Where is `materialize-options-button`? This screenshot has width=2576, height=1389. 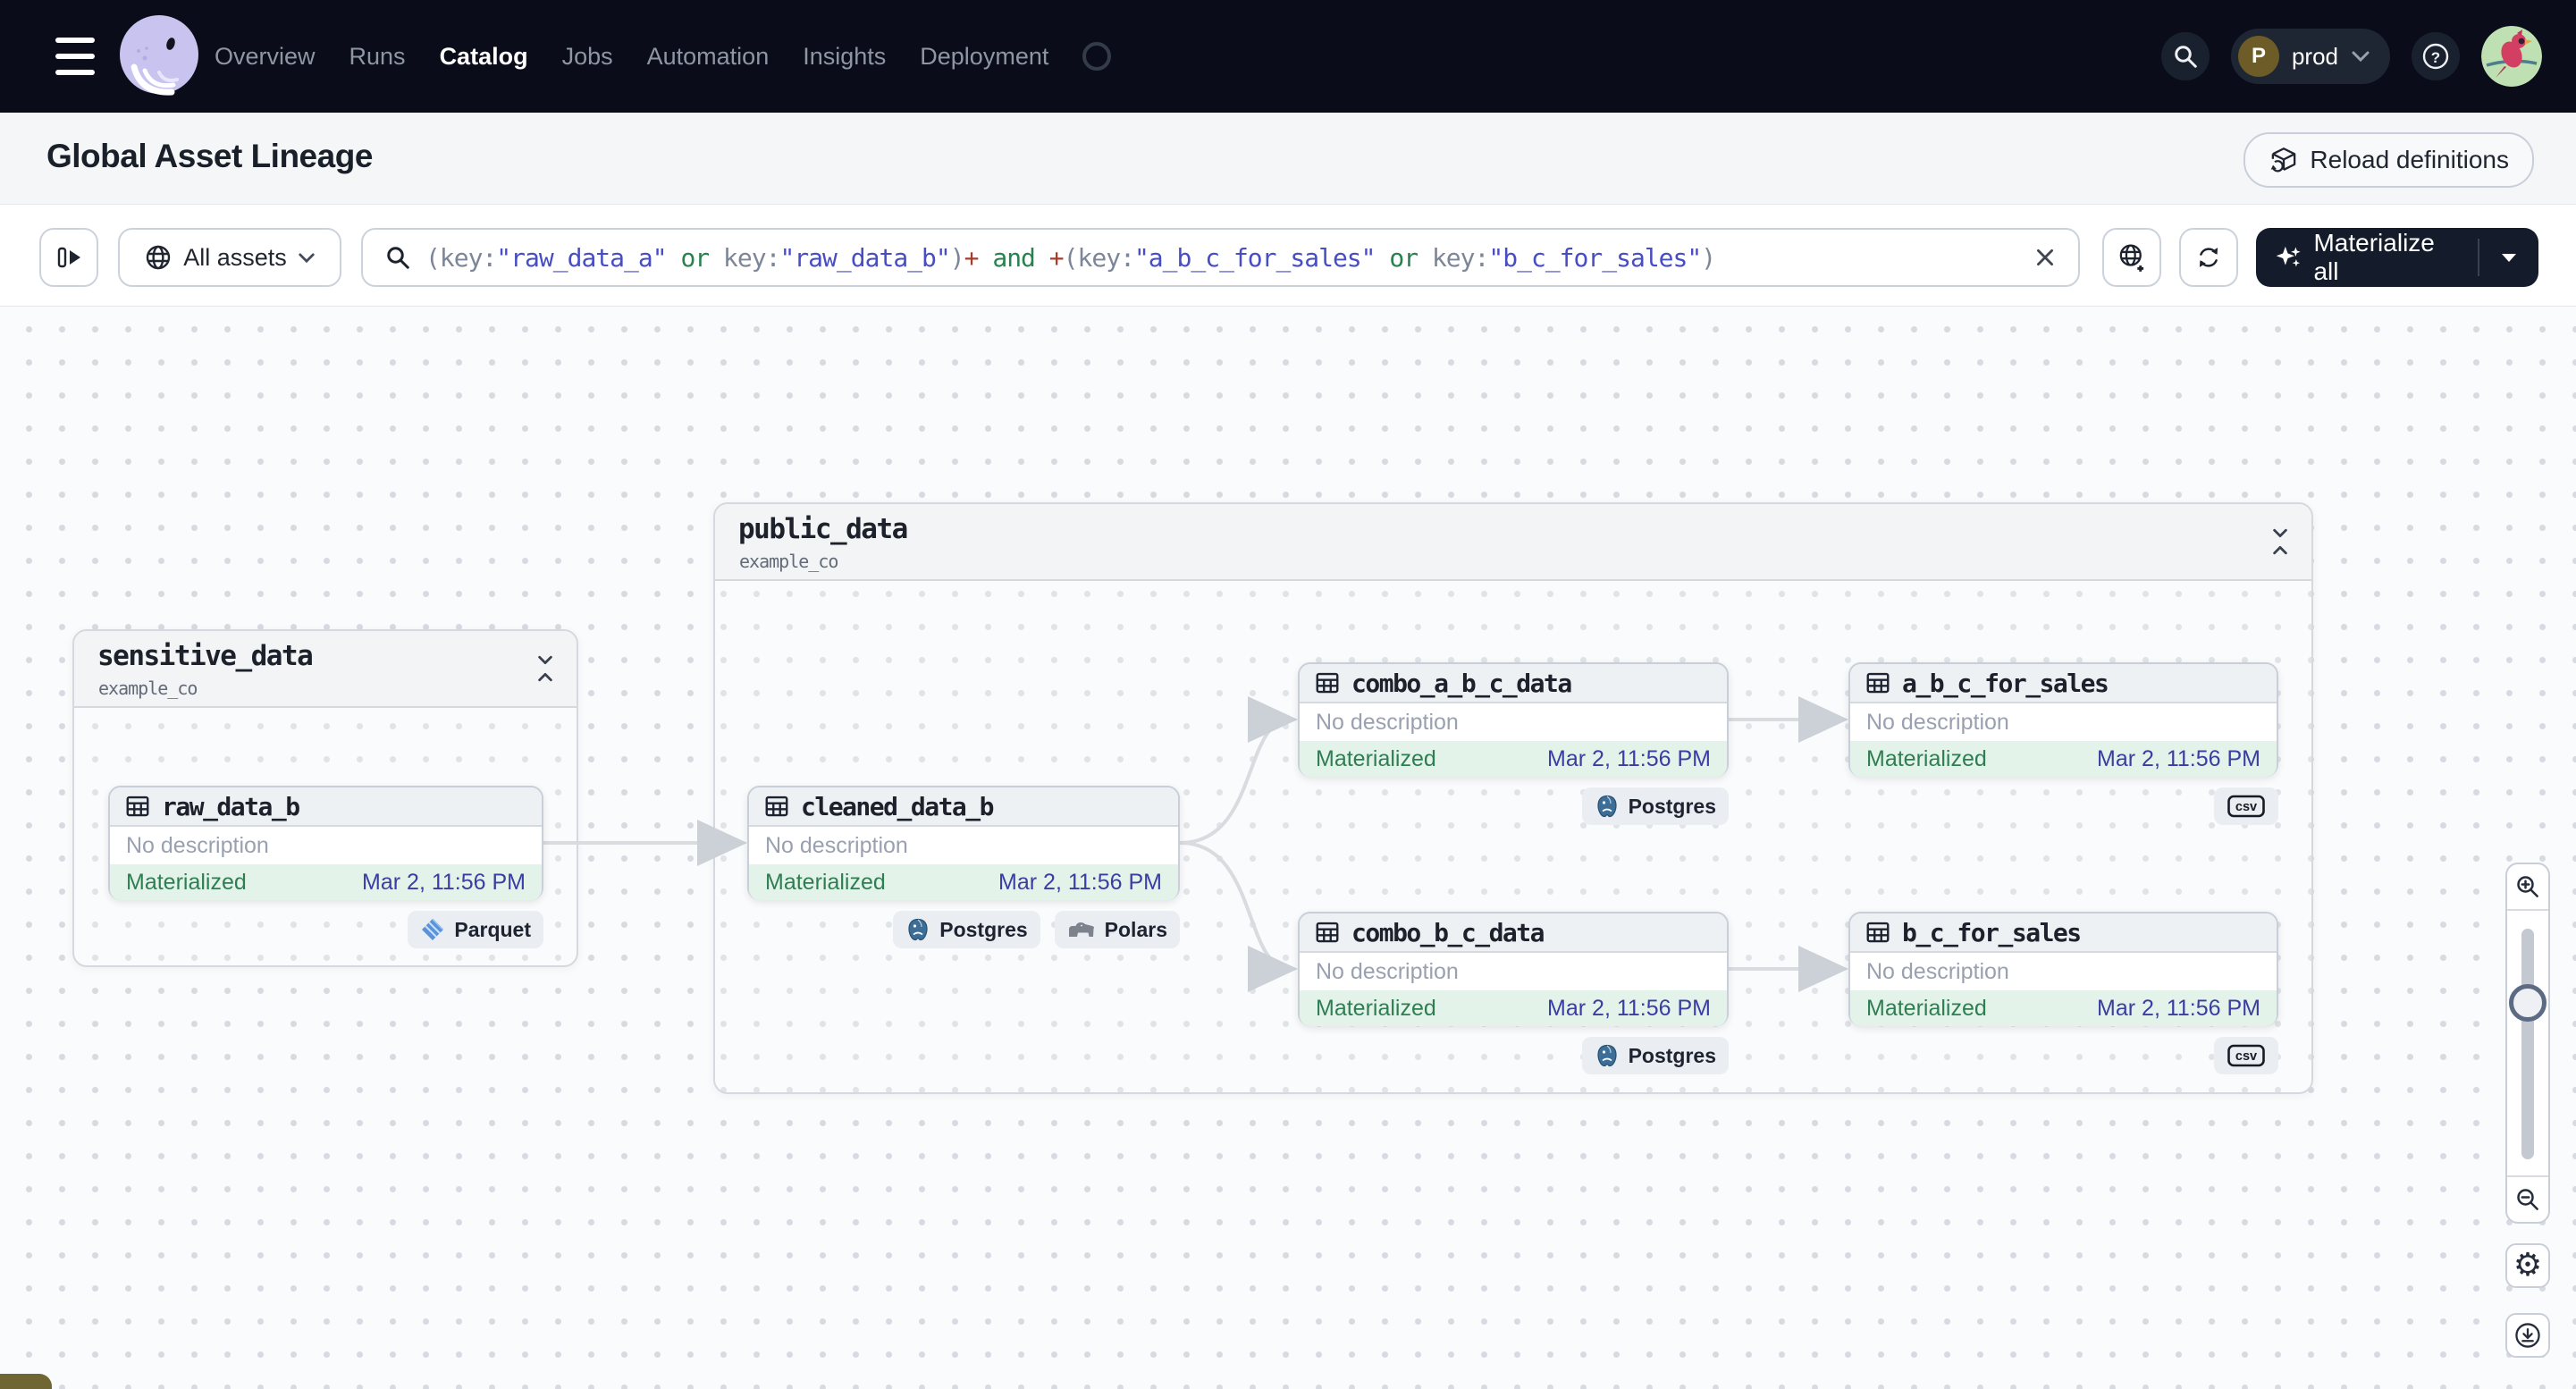 materialize-options-button is located at coordinates (2508, 257).